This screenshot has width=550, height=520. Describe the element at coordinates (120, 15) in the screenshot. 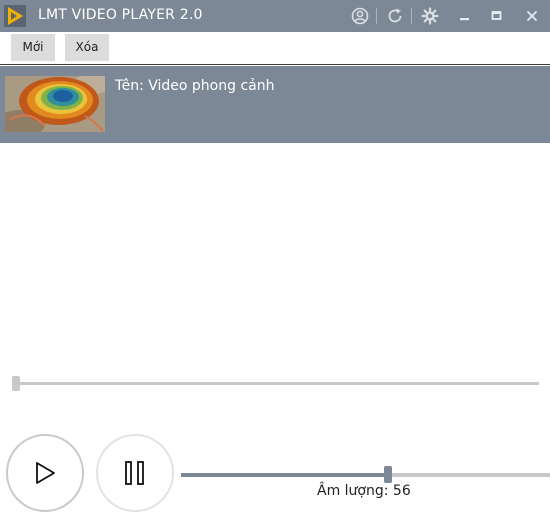

I see `app-title: LMT VIDEO PLAYER 2.0` at that location.